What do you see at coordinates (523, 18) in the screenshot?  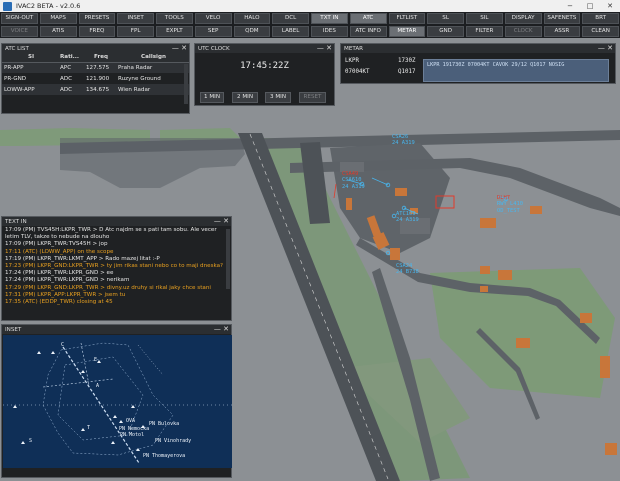 I see `display-button: DISPLAY` at bounding box center [523, 18].